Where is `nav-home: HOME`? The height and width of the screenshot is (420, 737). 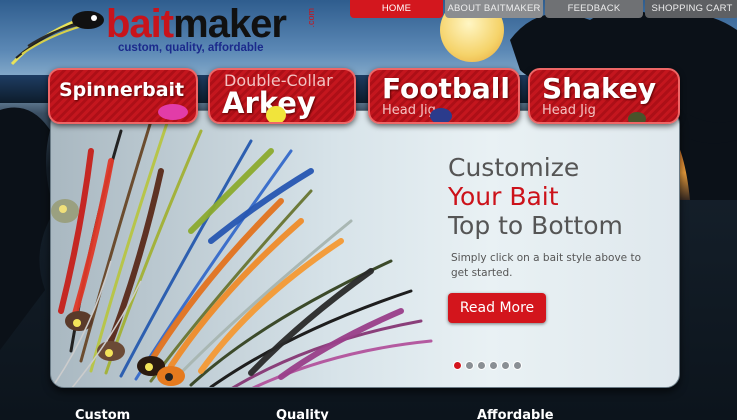 nav-home: HOME is located at coordinates (396, 9).